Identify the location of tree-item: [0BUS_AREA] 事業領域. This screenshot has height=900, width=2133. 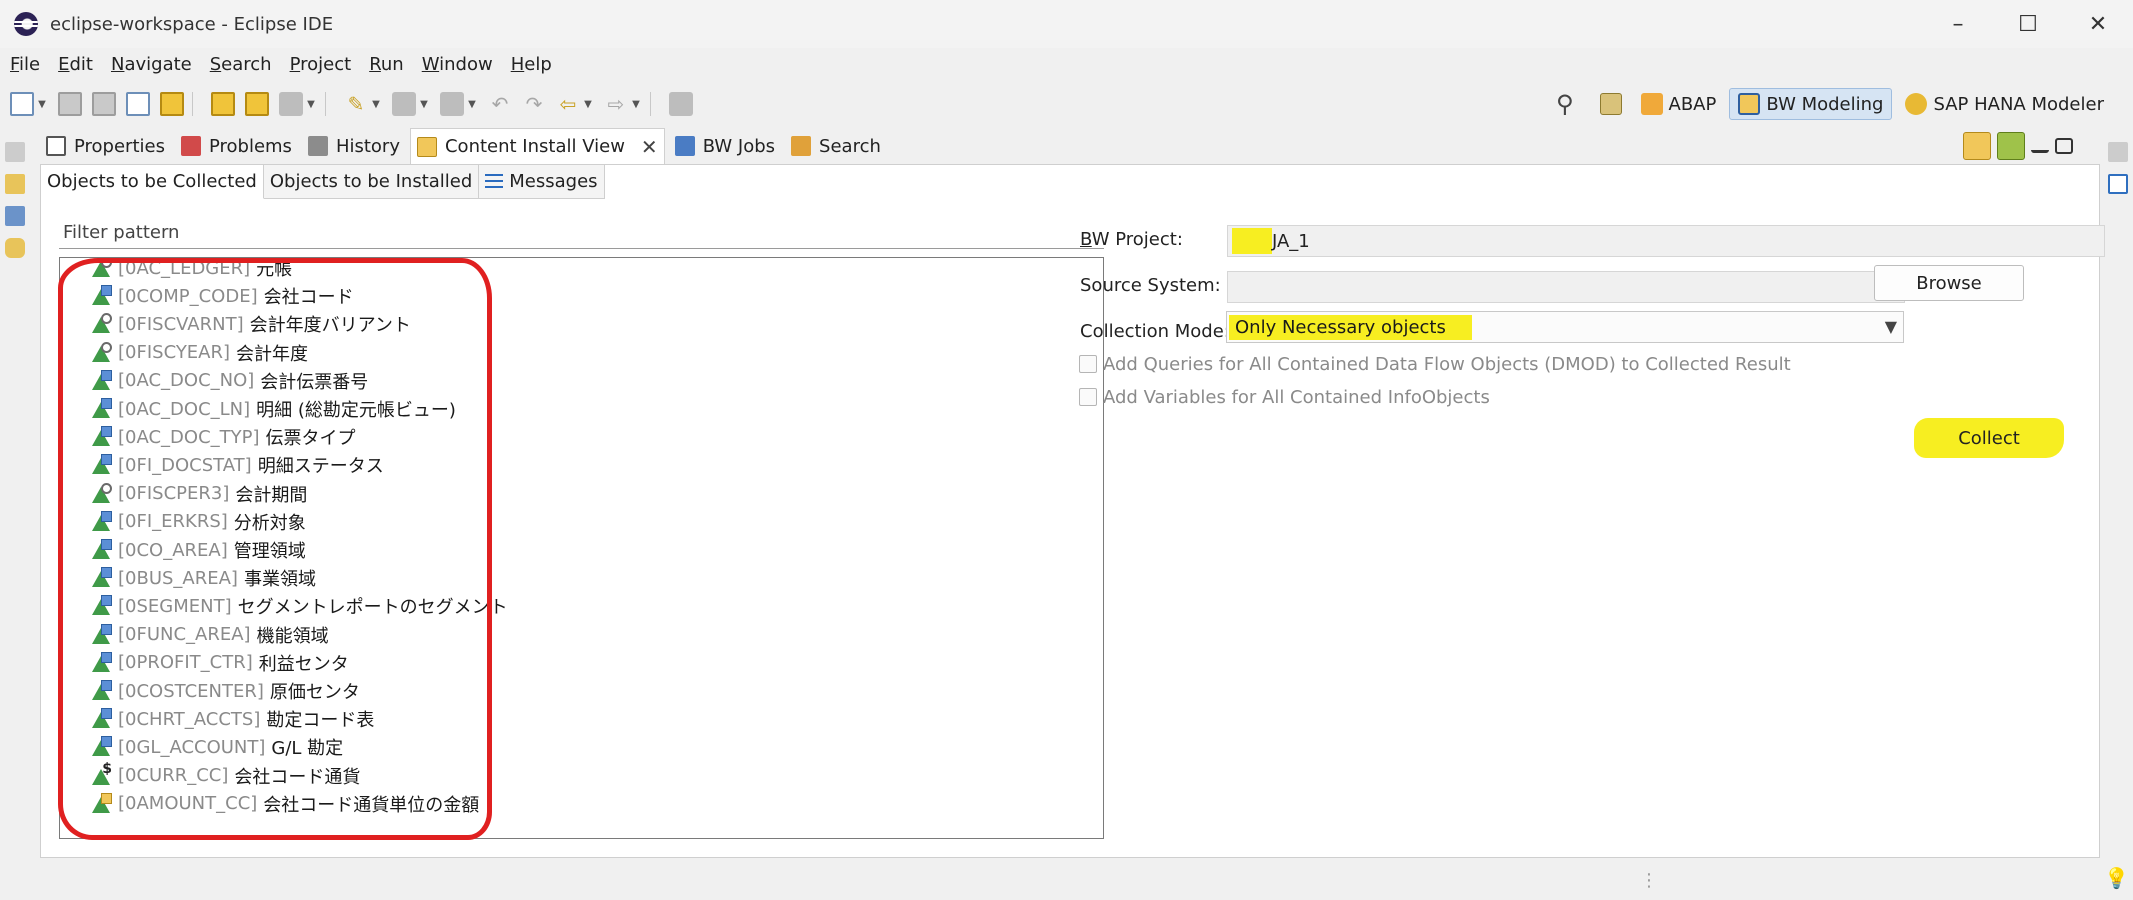
(203, 578).